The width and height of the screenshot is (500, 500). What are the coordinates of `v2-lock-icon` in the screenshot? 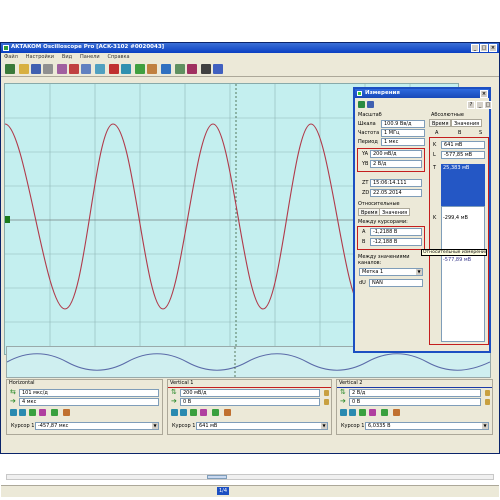 It's located at (487, 393).